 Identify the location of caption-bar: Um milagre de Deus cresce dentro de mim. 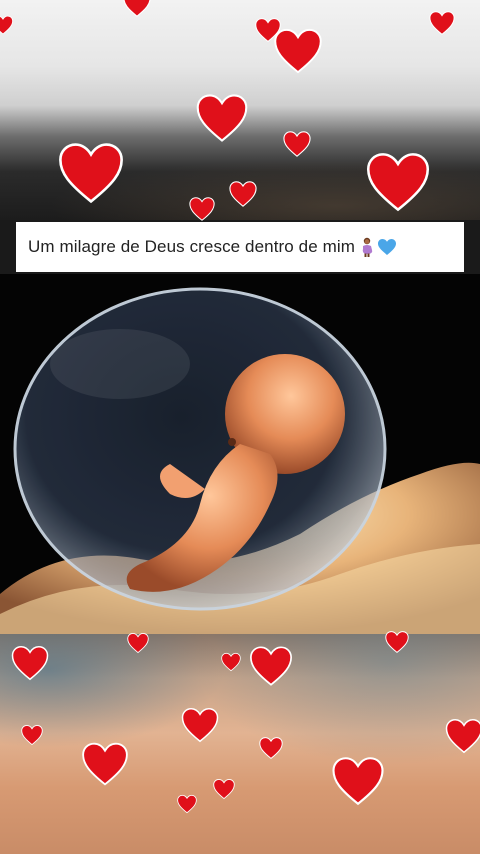
(240, 247).